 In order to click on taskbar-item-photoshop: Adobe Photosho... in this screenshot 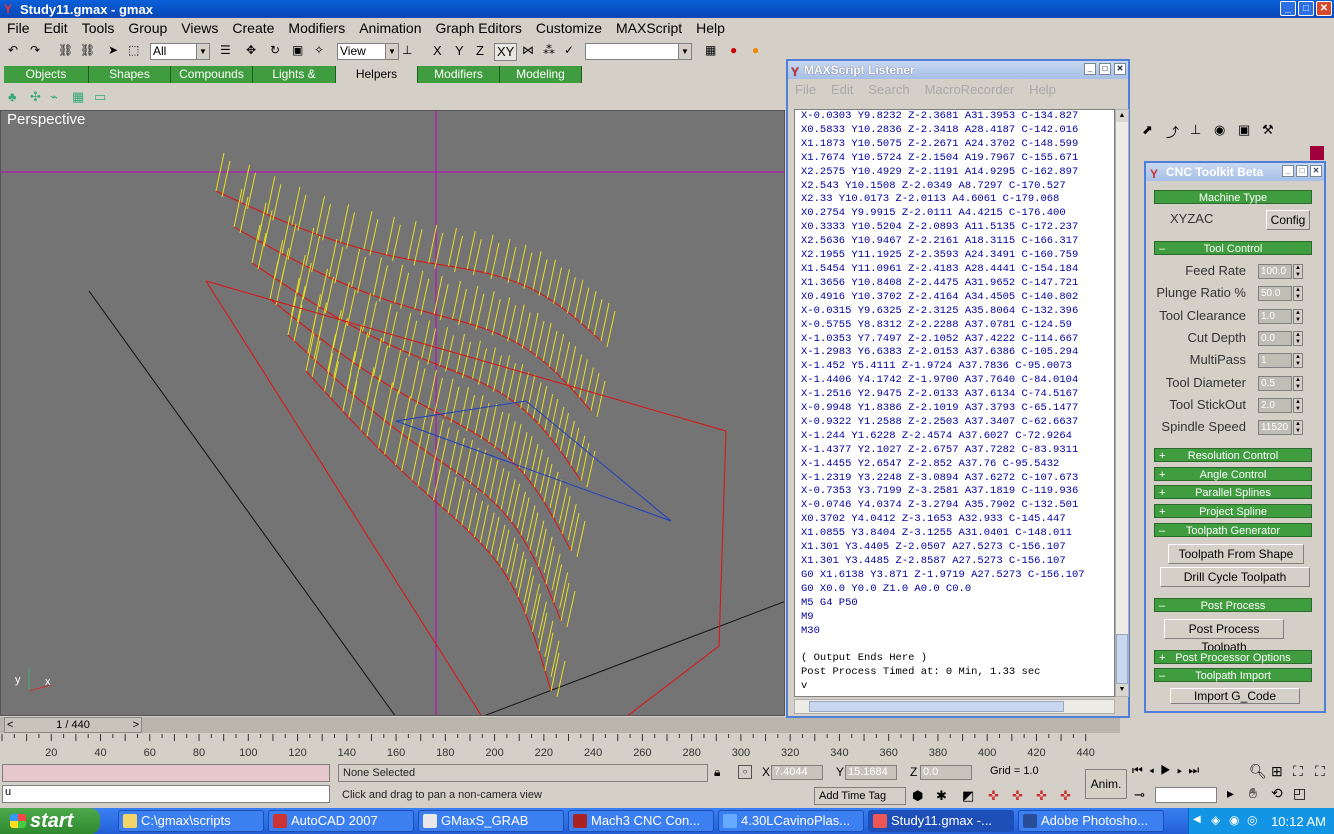, I will do `click(1091, 821)`.